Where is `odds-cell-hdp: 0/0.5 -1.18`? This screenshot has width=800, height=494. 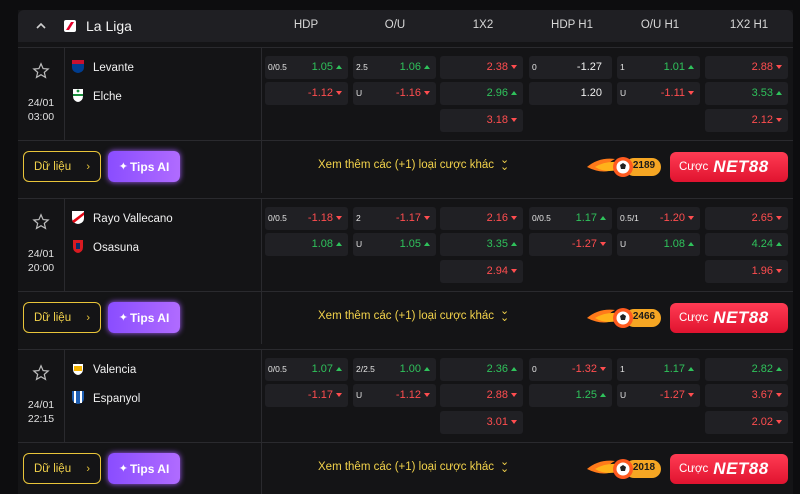
odds-cell-hdp: 0/0.5 -1.18 is located at coordinates (306, 218).